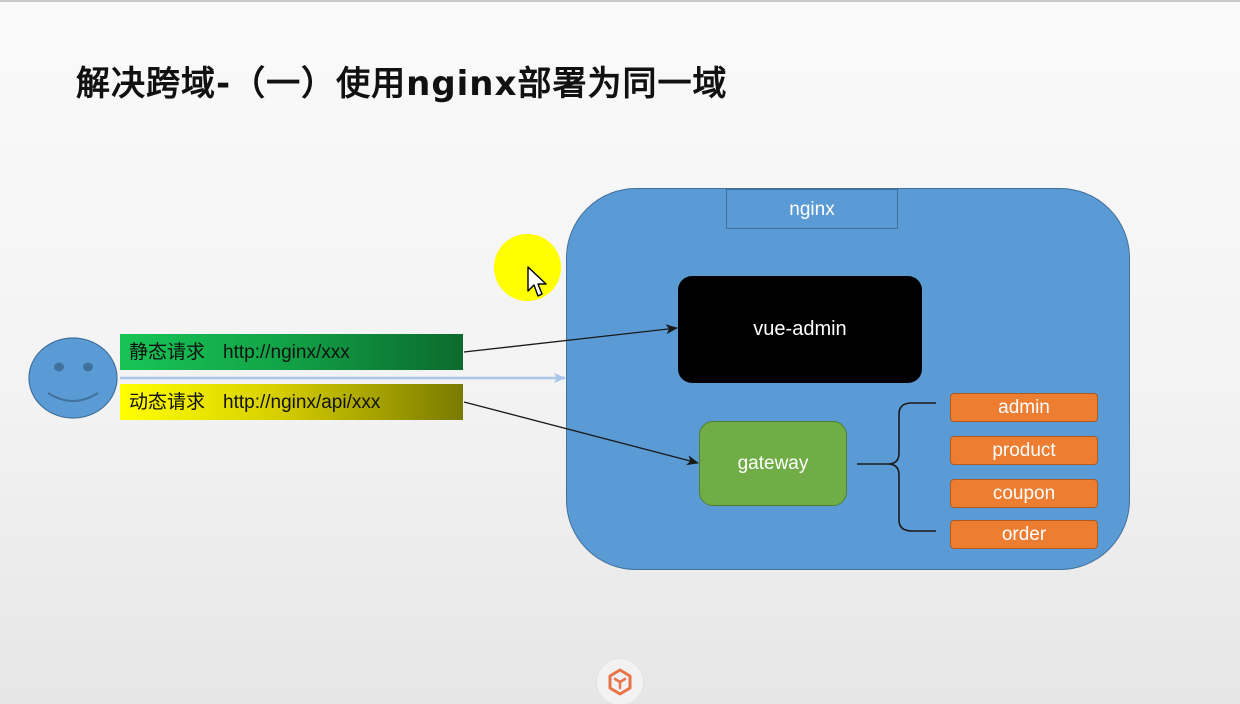 The height and width of the screenshot is (704, 1240). I want to click on top-border, so click(620, 1).